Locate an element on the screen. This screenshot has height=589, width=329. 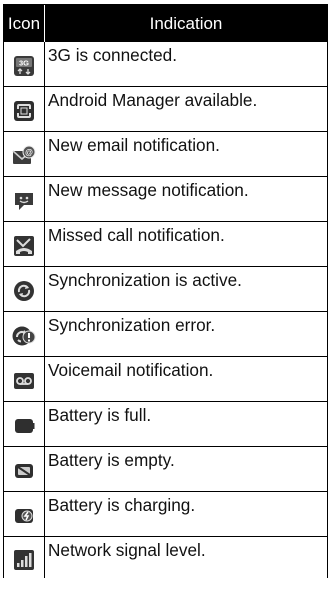
table-row: Network signal level. is located at coordinates (165, 557).